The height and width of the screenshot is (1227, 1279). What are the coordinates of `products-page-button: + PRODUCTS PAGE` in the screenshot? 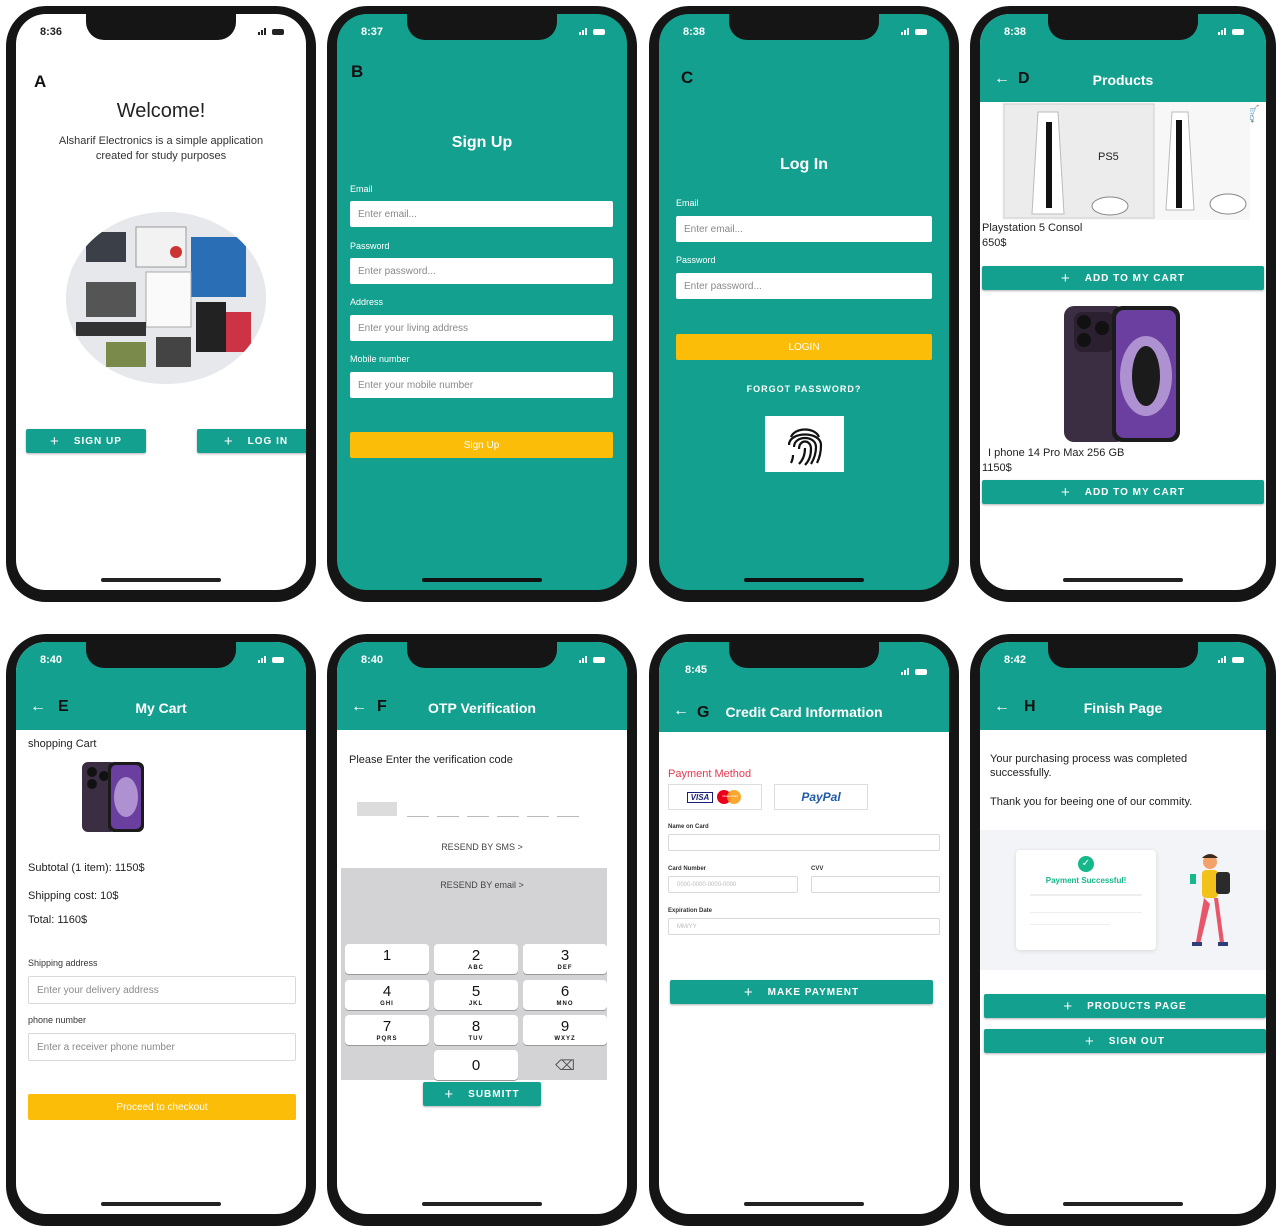 It's located at (1125, 1006).